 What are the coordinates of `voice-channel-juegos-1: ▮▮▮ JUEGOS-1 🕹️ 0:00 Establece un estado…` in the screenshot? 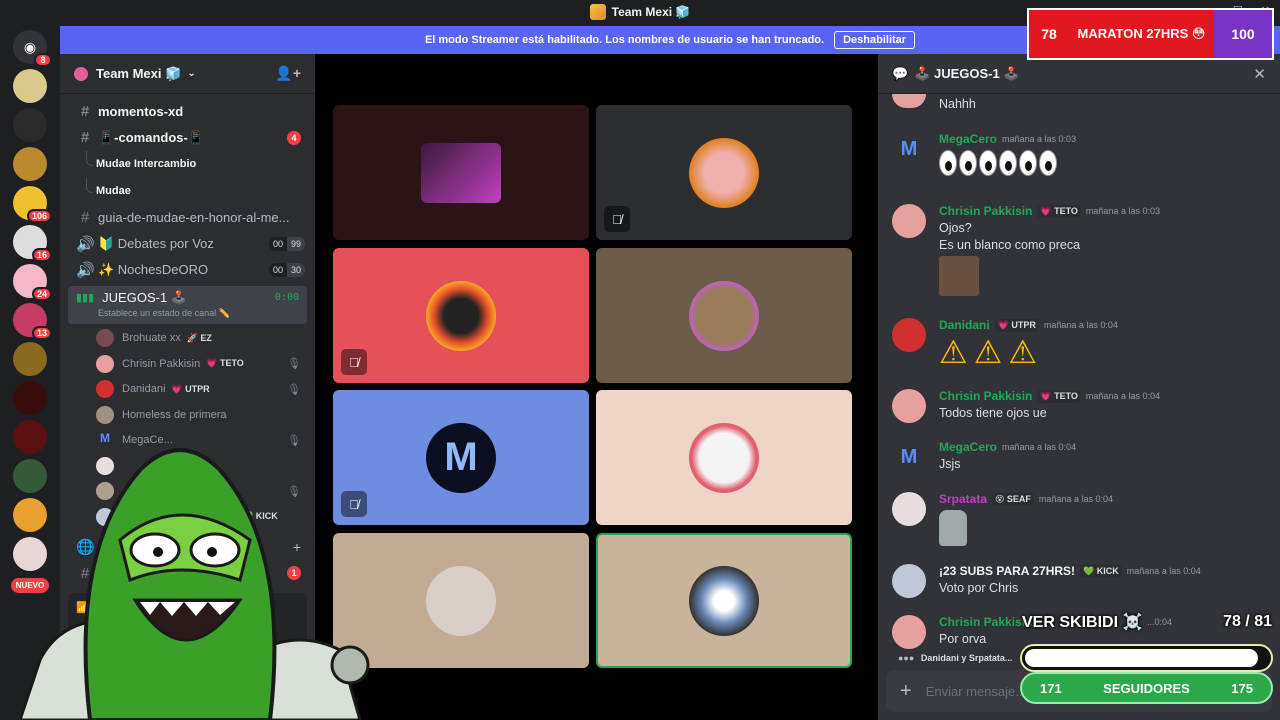 It's located at (187, 304).